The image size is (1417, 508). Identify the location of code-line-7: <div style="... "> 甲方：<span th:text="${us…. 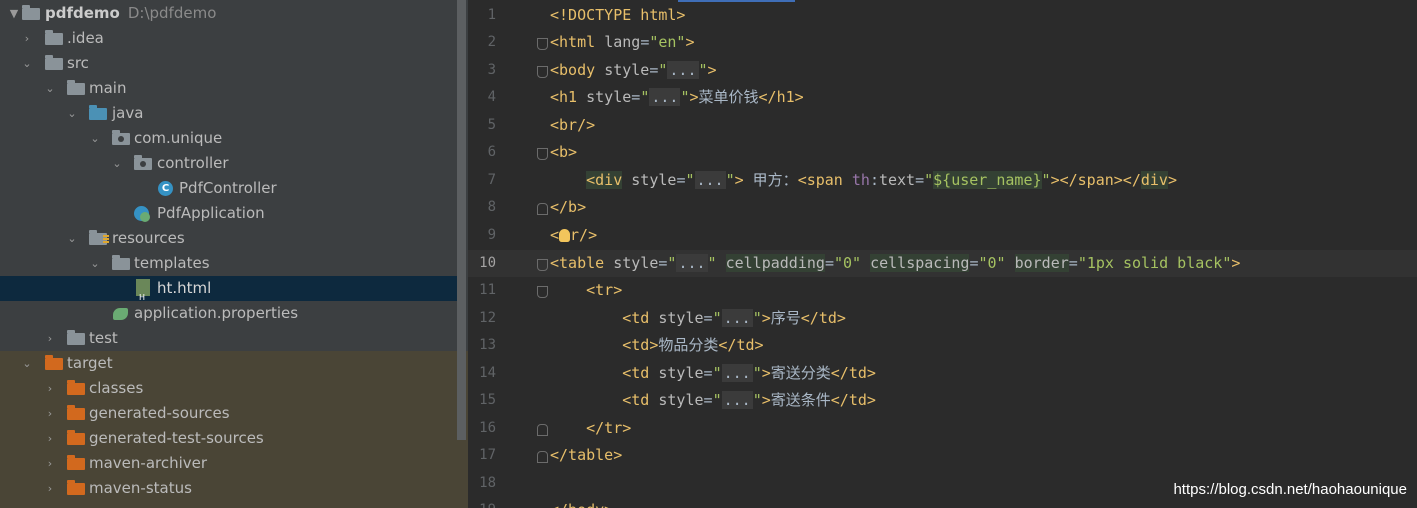
(863, 180).